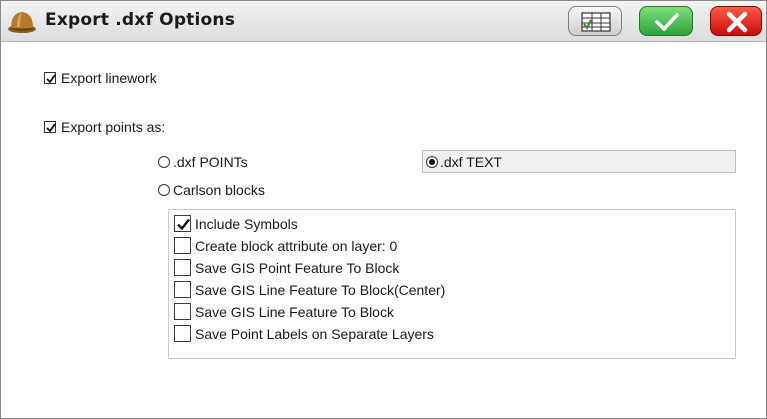  What do you see at coordinates (182, 311) in the screenshot?
I see `gis-line-feature-checkbox` at bounding box center [182, 311].